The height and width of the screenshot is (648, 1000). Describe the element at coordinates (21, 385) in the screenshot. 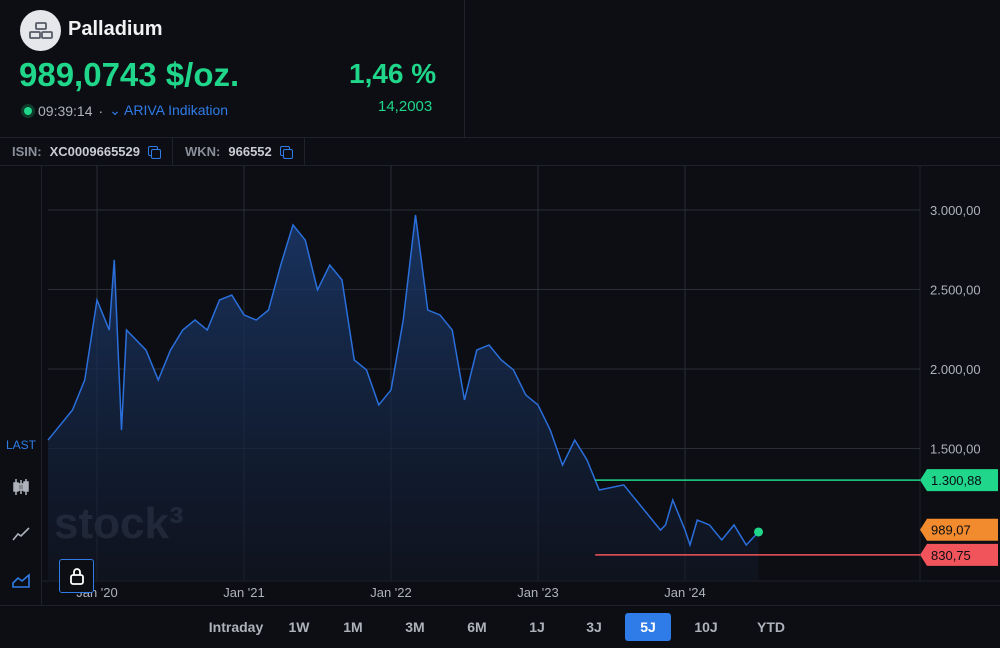

I see `chart-toolbar: LAST` at that location.